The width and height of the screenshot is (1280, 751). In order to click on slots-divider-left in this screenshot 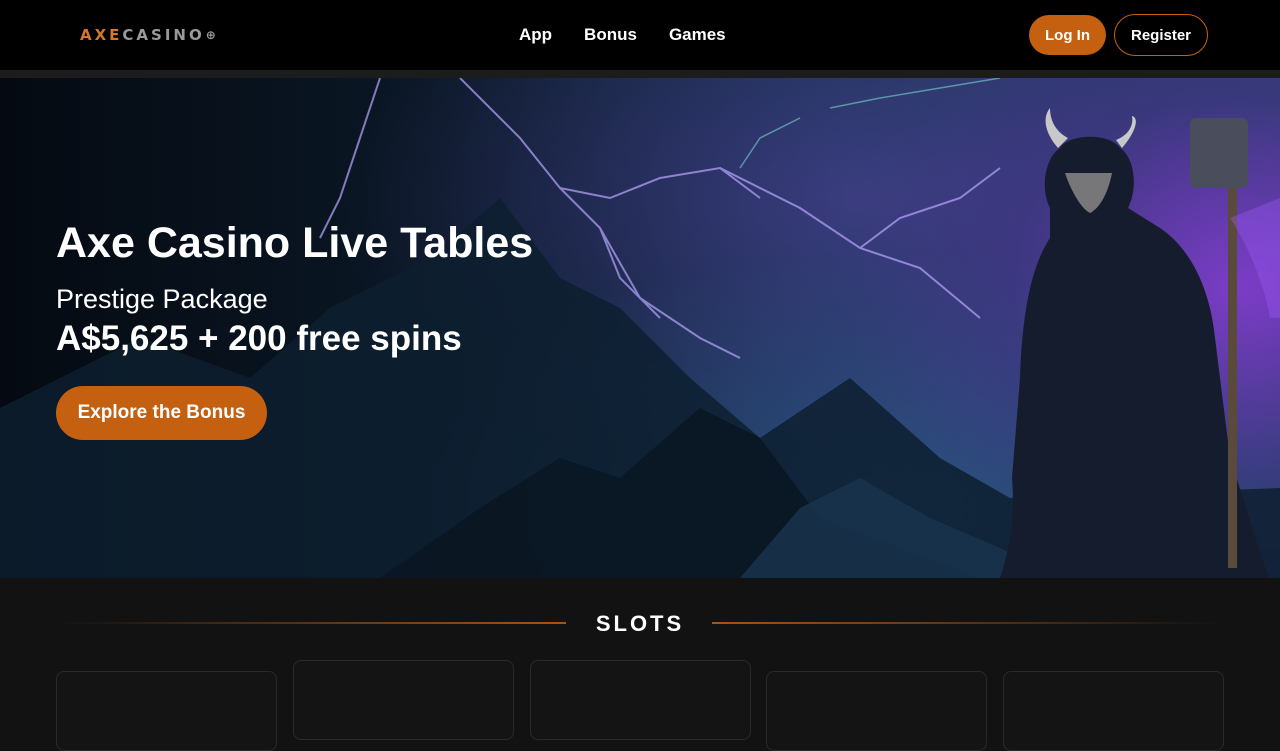, I will do `click(311, 623)`.